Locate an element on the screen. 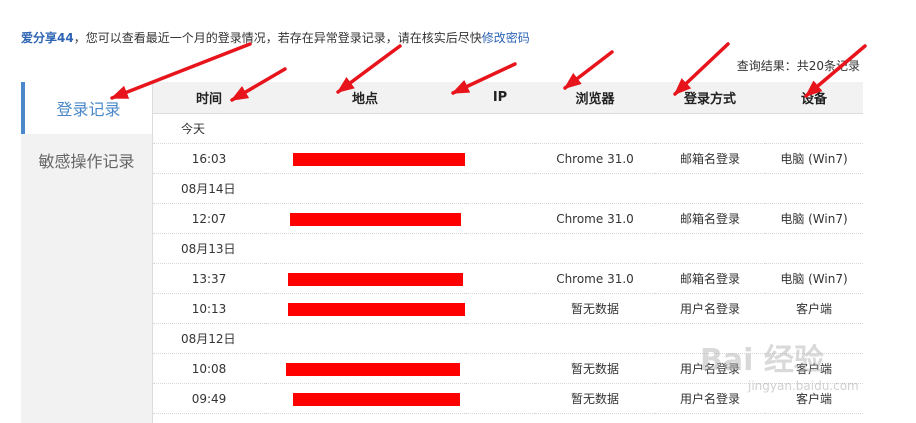  username: 爱分享44 is located at coordinates (47, 38).